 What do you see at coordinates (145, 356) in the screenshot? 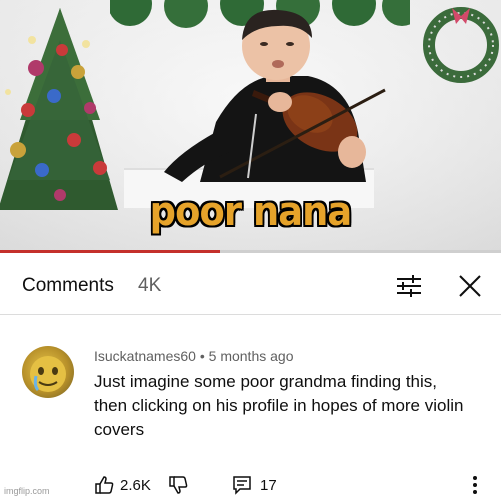
I see `comment-author: Isuckatnames60` at bounding box center [145, 356].